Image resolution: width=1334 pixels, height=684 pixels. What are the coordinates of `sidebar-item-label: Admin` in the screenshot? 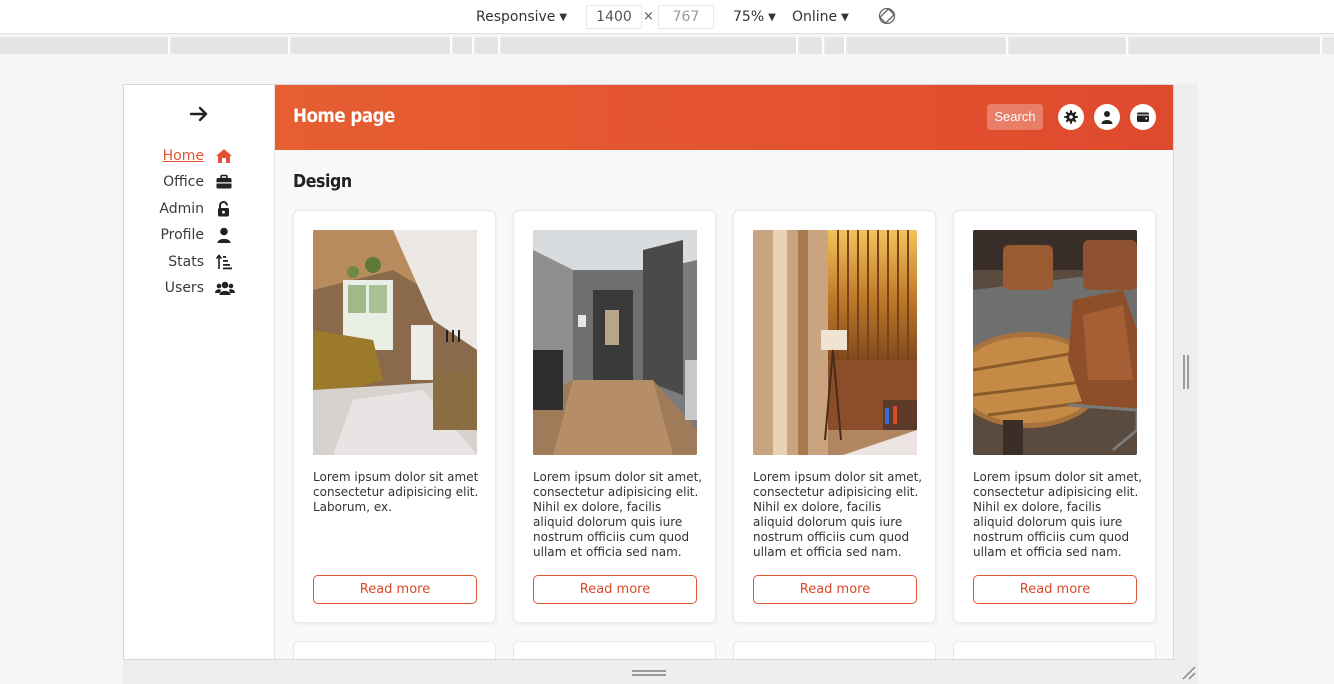 It's located at (181, 208).